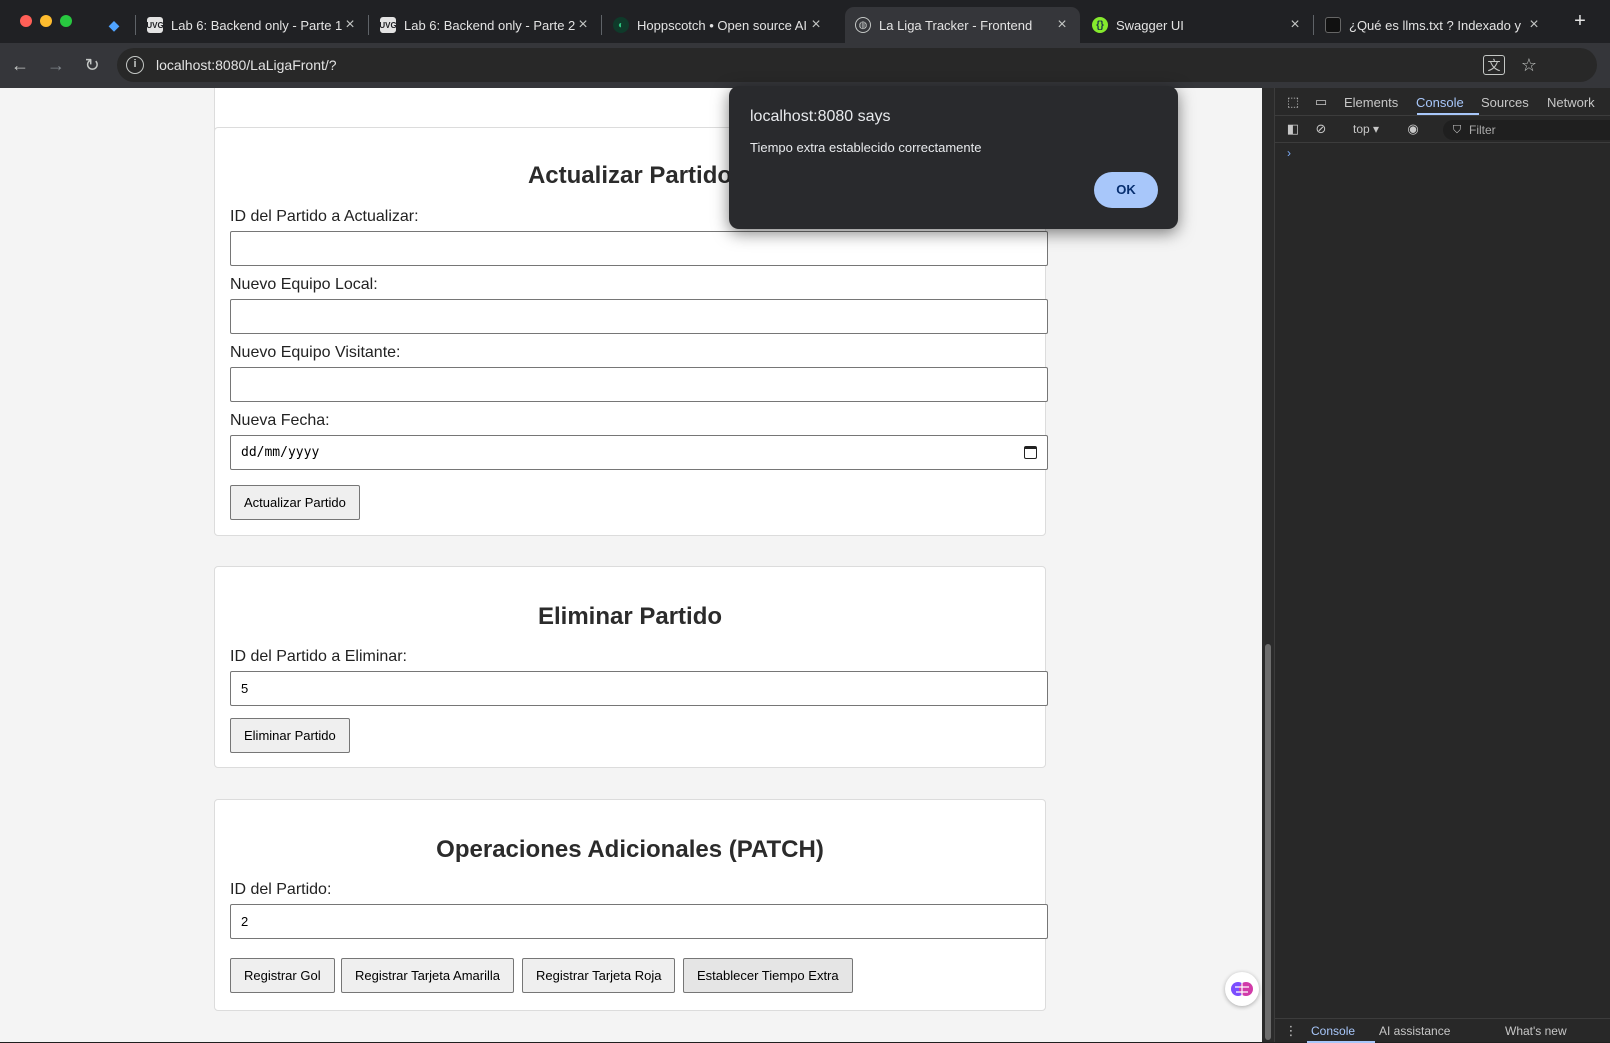 The width and height of the screenshot is (1610, 1043). I want to click on window-minimize-button, so click(46, 21).